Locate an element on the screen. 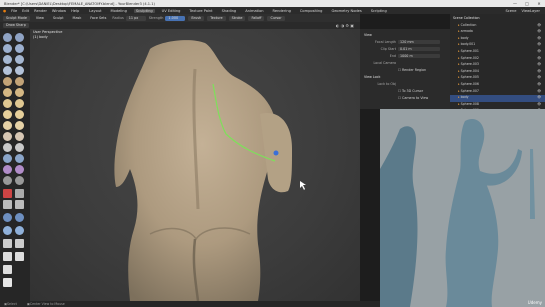 Image resolution: width=545 pixels, height=307 pixels. mask-menu: Mask is located at coordinates (77, 18).